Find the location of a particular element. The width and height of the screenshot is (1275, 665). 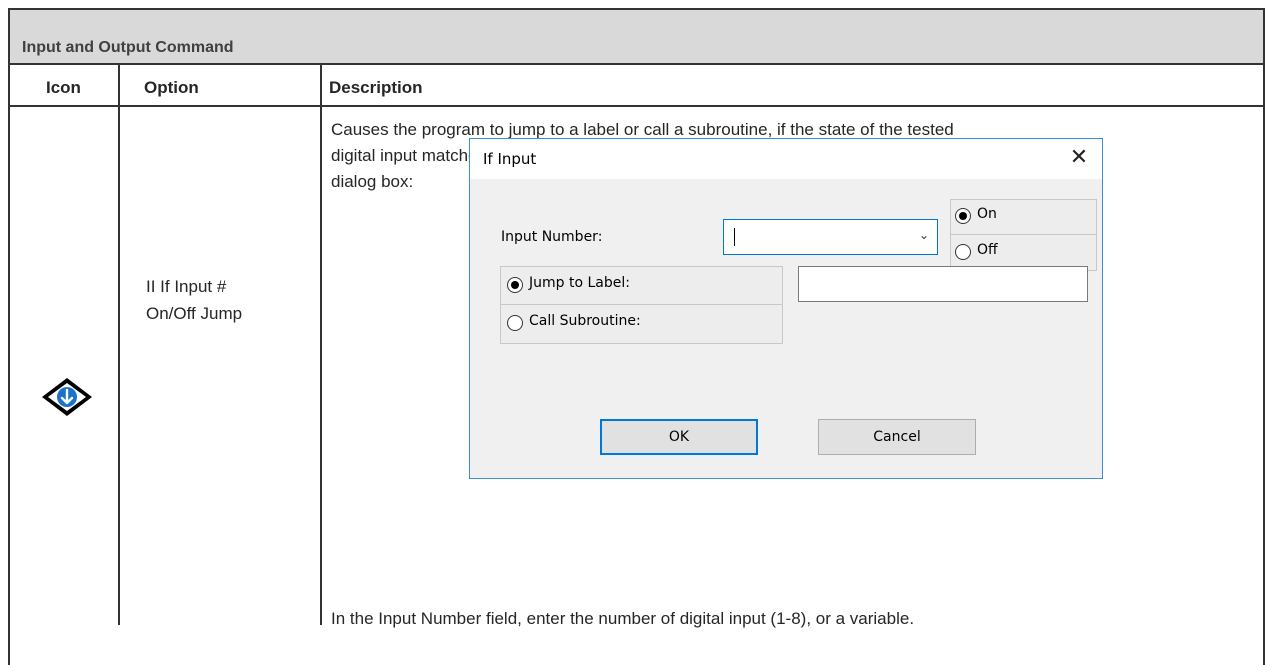

radio-off is located at coordinates (963, 252).